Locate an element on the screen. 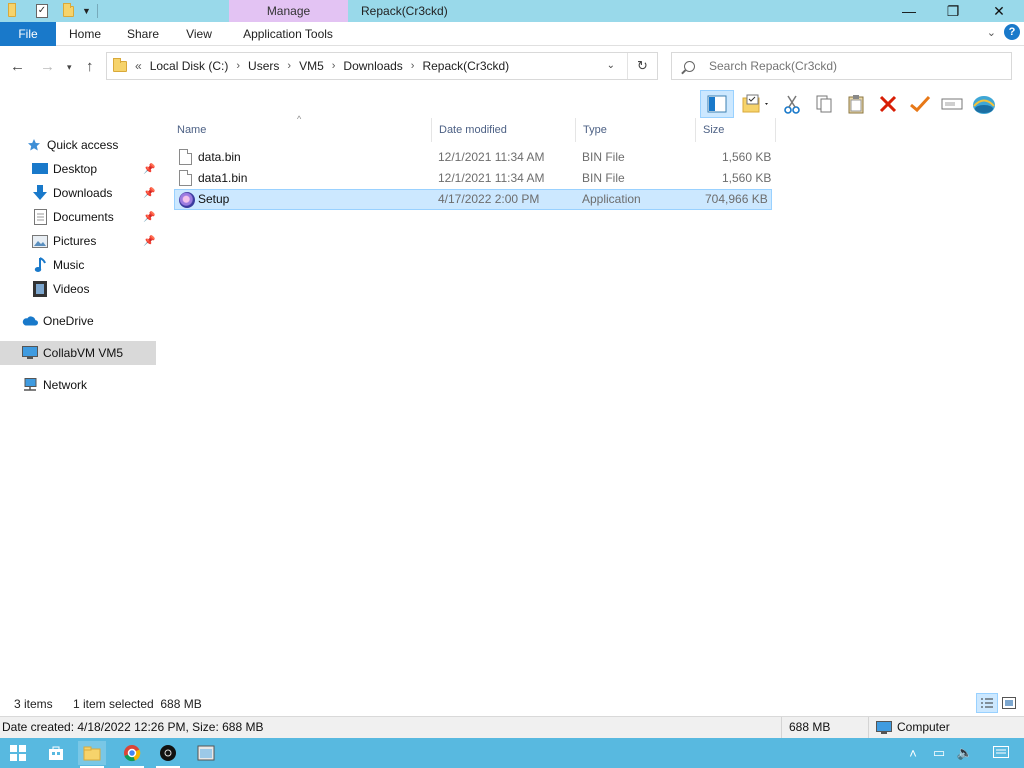  column-header-type: Type is located at coordinates (636, 130).